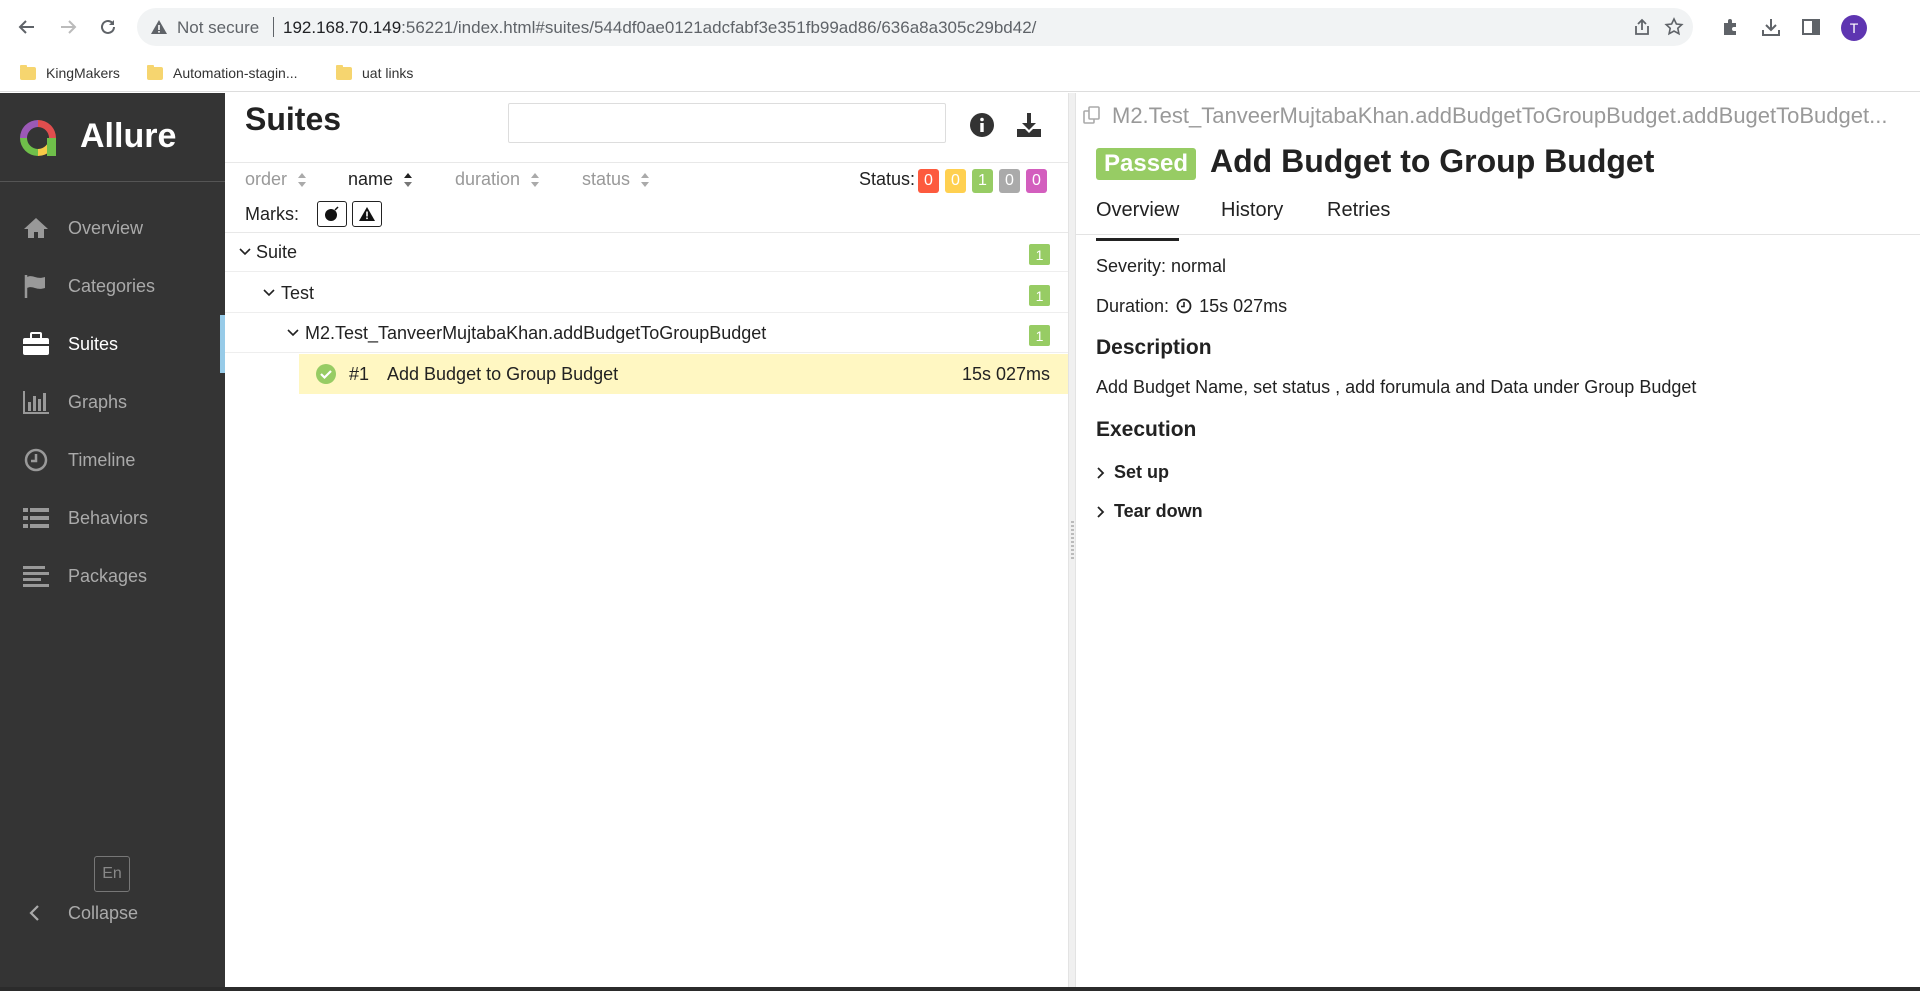  Describe the element at coordinates (112, 874) in the screenshot. I see `language-switch: En` at that location.